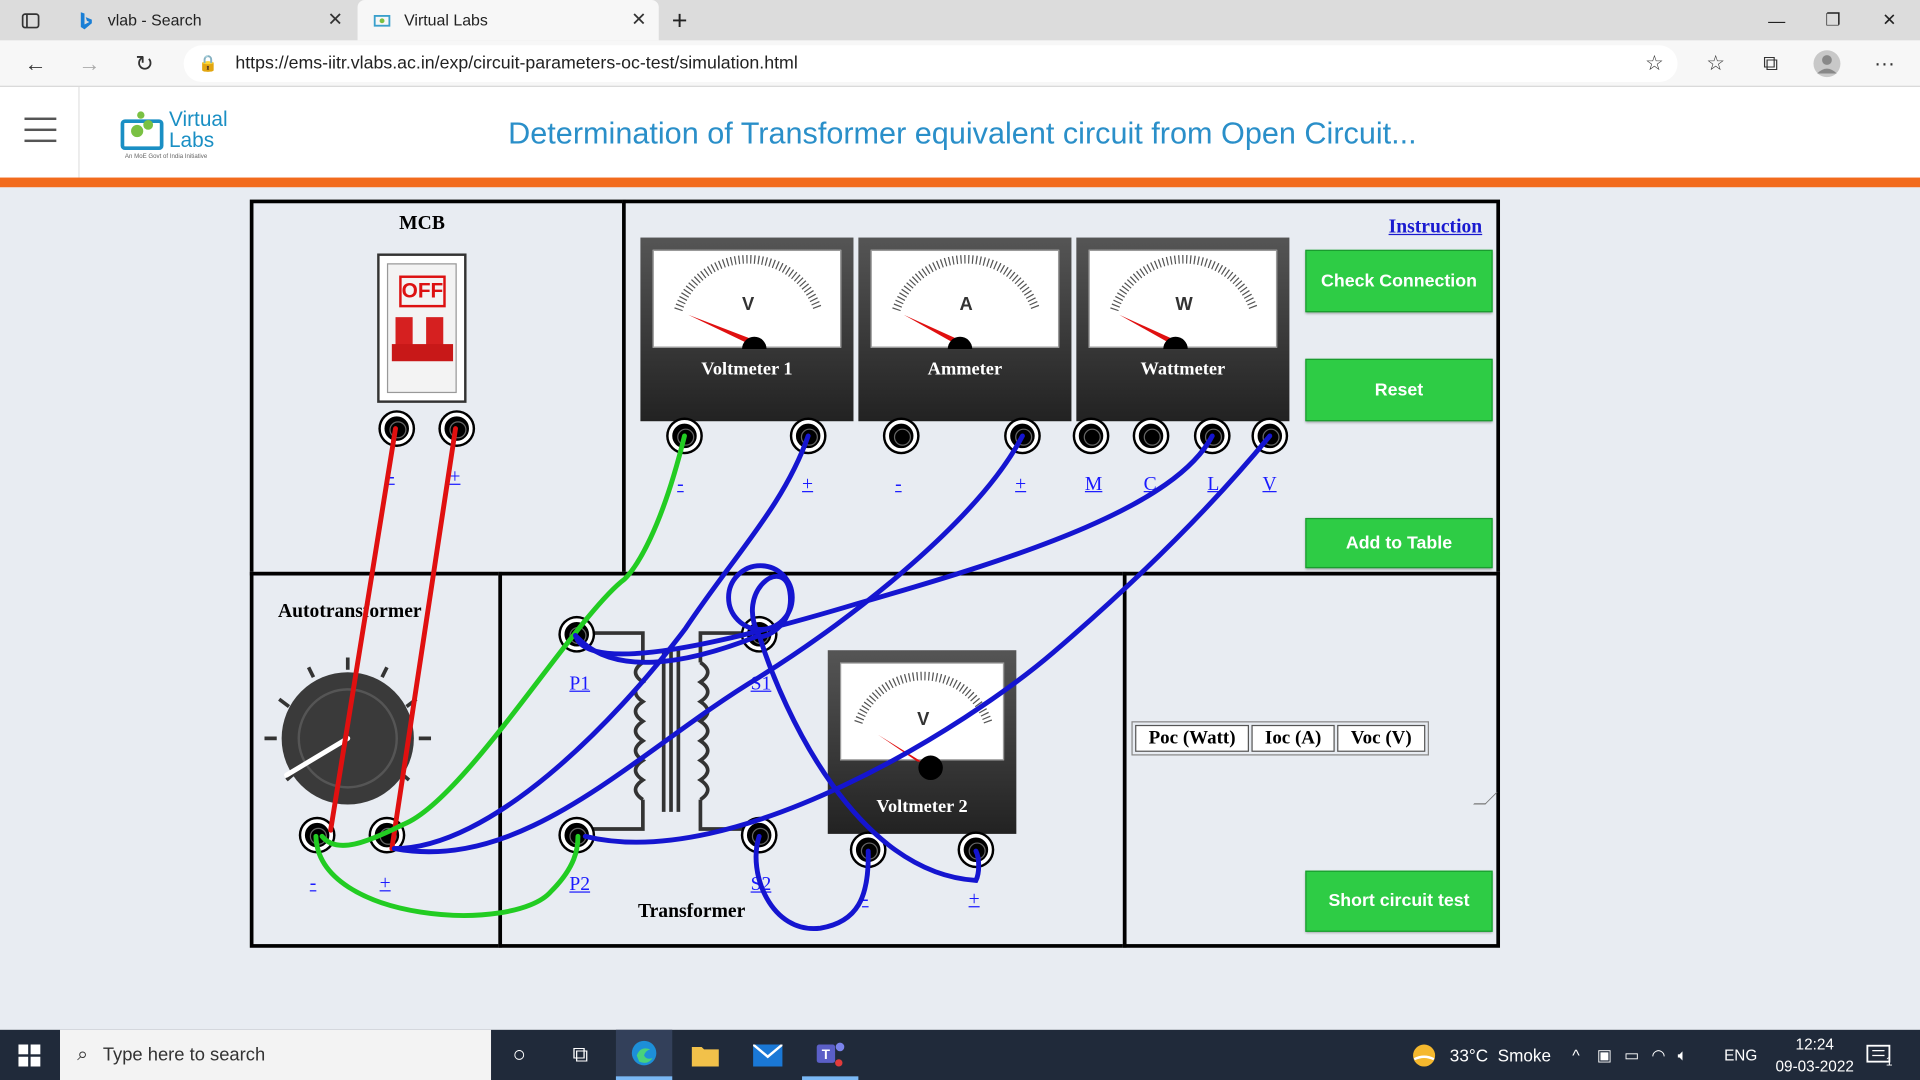 The image size is (1920, 1080). Describe the element at coordinates (1269, 436) in the screenshot. I see `wattmeter-terminal-v` at that location.